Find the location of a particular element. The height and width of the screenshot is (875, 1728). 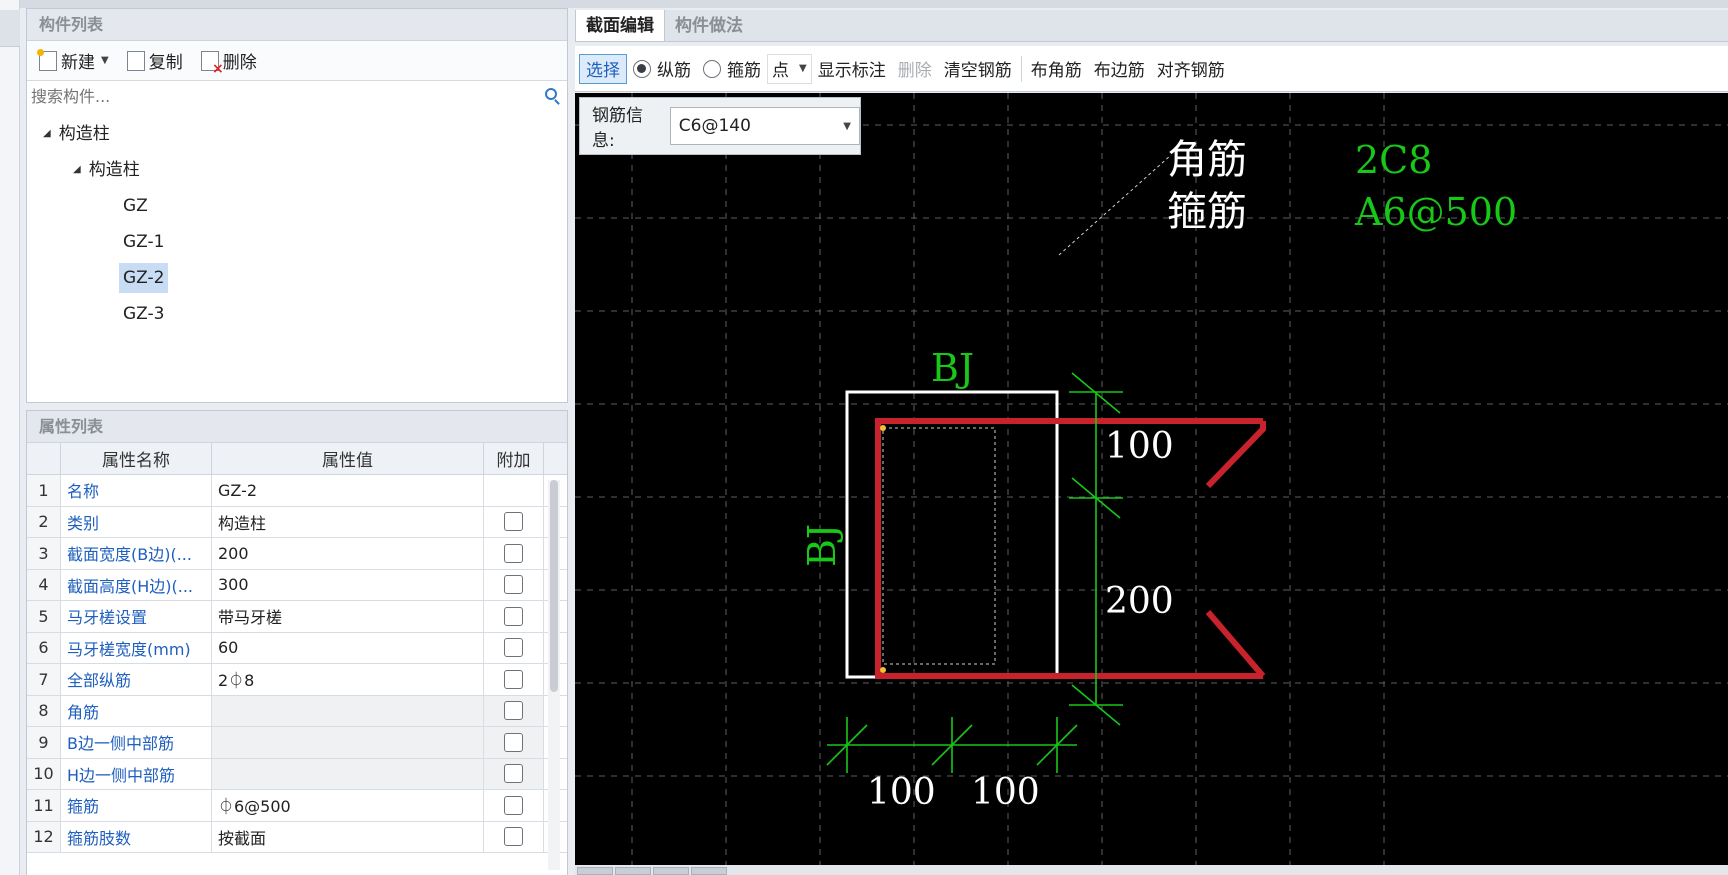

copy-button: 复制 is located at coordinates (155, 60).